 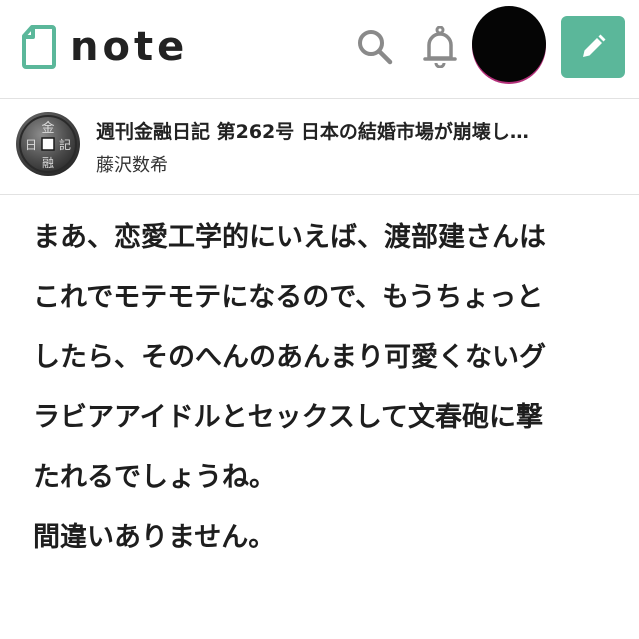 I want to click on coin-avatar: 金 記 日 融, so click(x=48, y=144).